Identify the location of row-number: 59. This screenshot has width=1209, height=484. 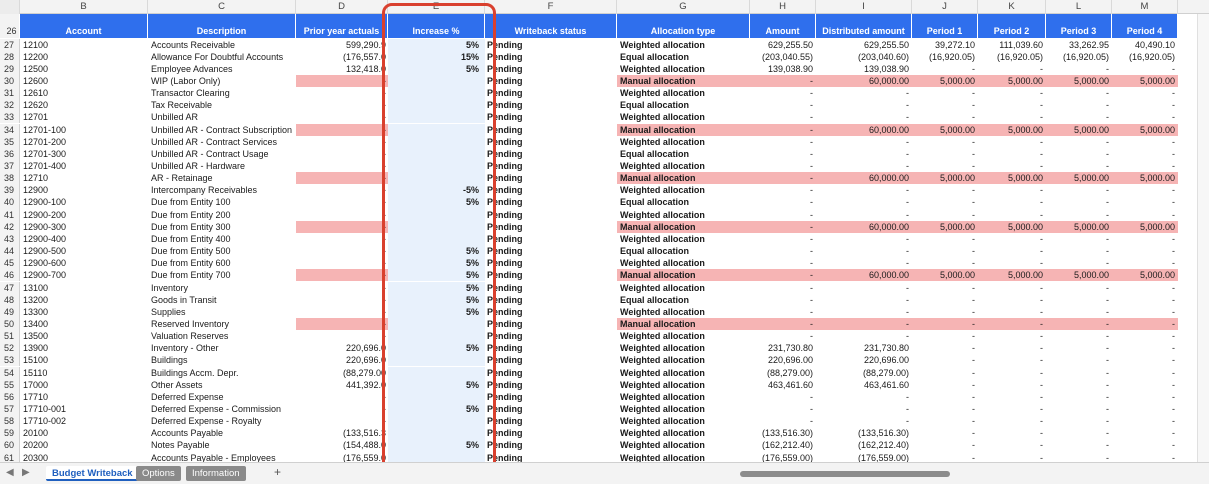
(10, 433).